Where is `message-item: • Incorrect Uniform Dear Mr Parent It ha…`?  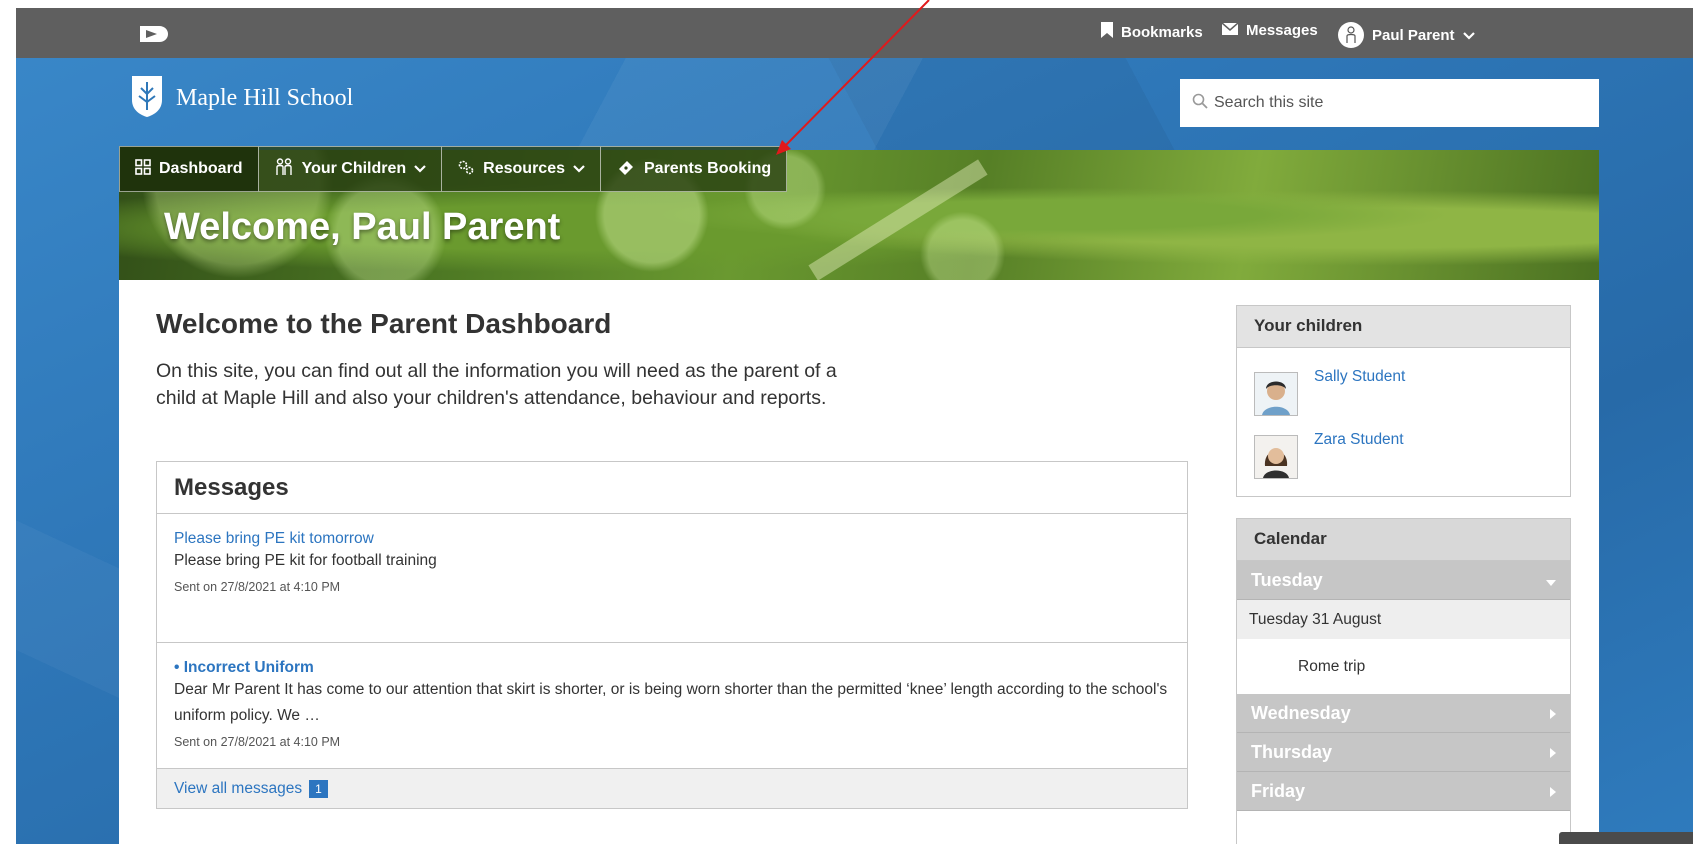
message-item: • Incorrect Uniform Dear Mr Parent It ha… is located at coordinates (672, 695).